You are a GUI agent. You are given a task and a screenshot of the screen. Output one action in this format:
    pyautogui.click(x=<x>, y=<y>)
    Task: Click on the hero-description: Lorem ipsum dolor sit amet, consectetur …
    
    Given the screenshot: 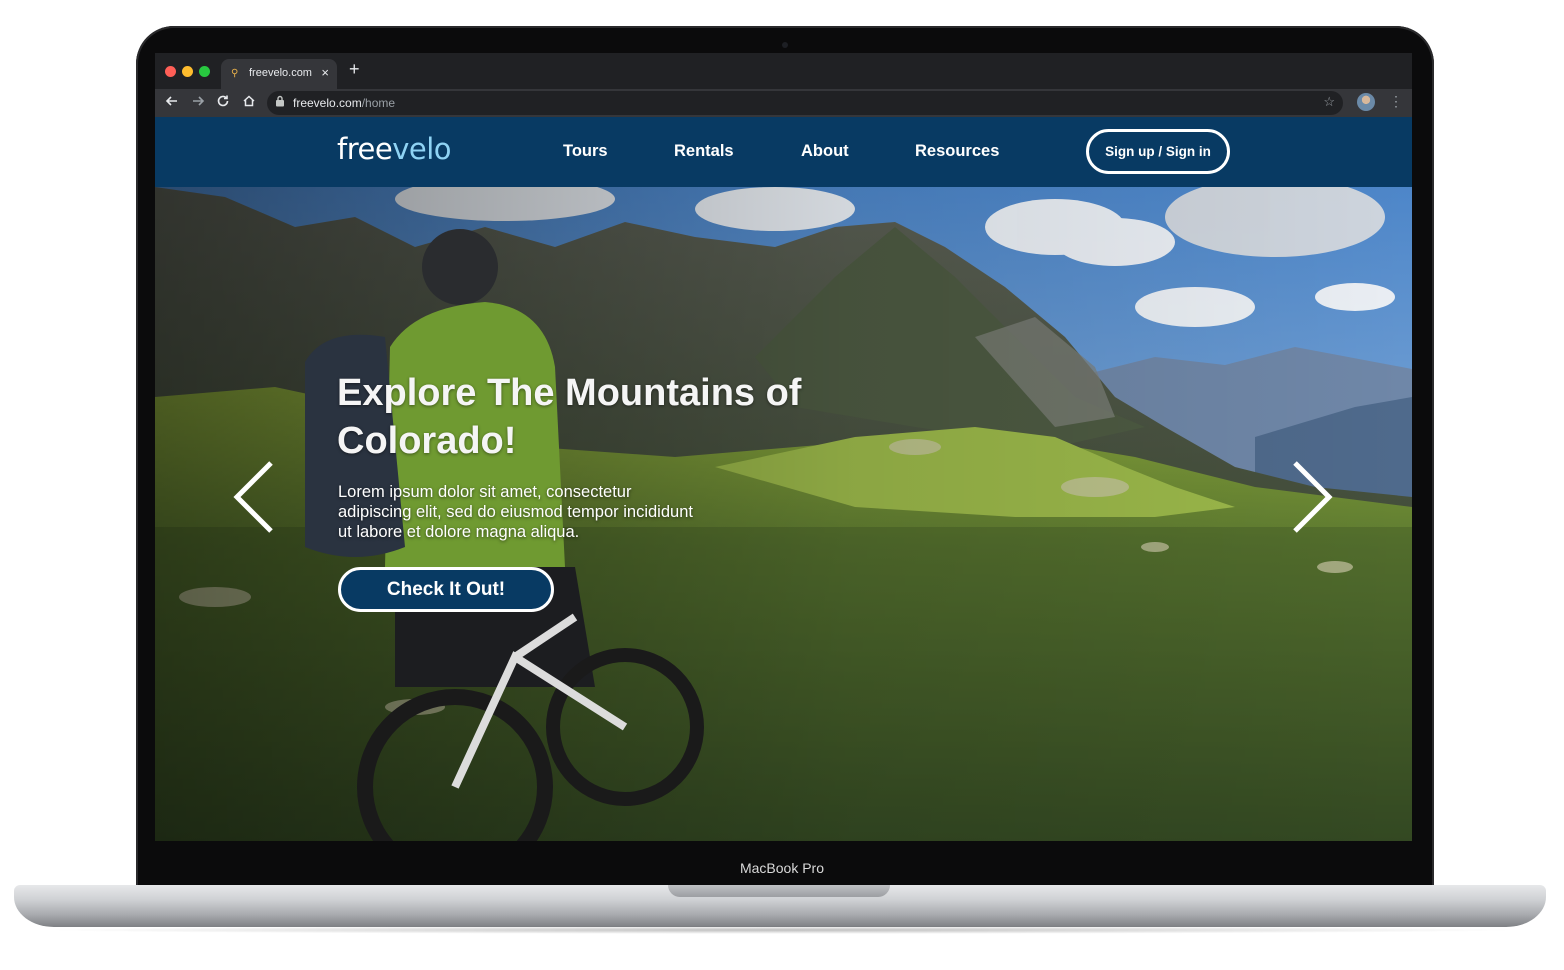 What is the action you would take?
    pyautogui.click(x=515, y=512)
    